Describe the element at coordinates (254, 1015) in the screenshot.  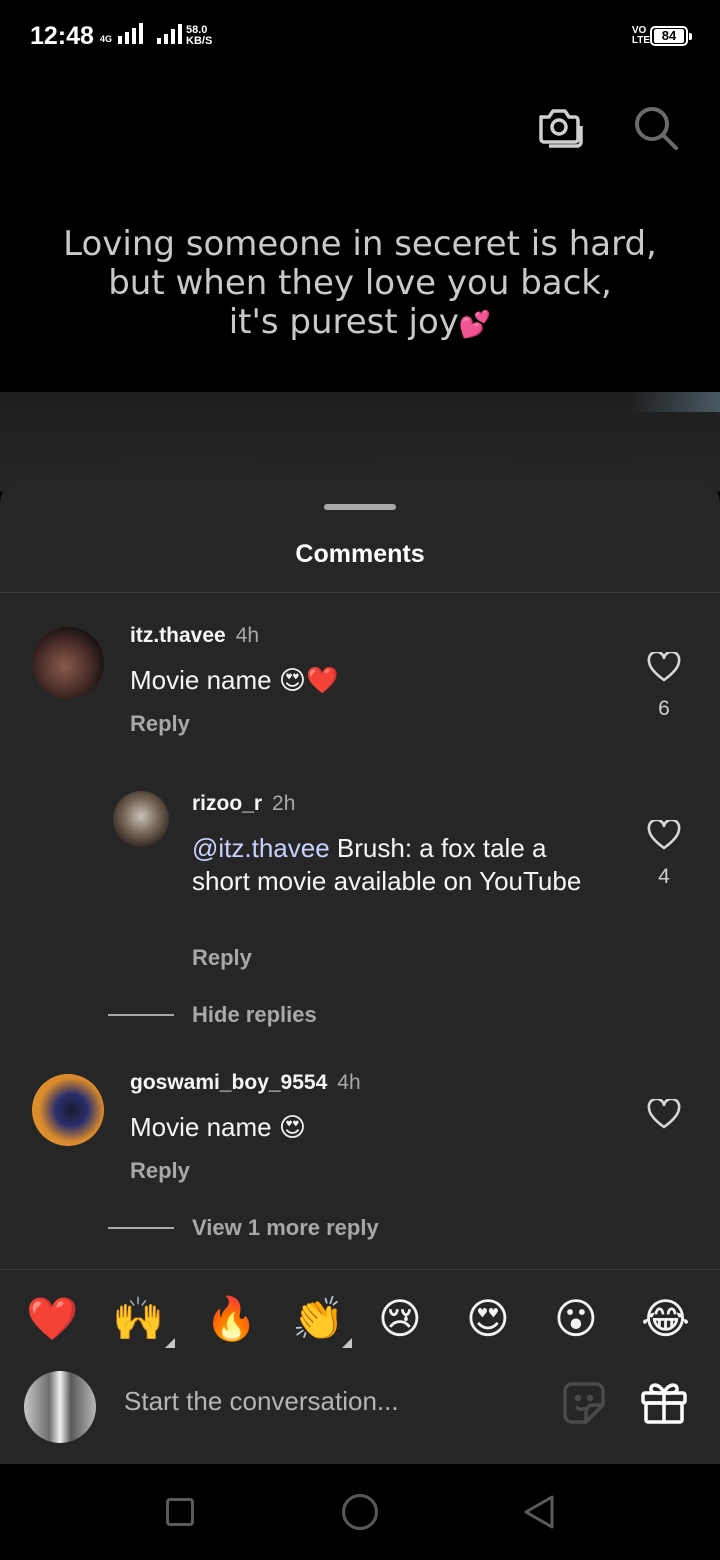
I see `hide-replies-button: Hide replies` at that location.